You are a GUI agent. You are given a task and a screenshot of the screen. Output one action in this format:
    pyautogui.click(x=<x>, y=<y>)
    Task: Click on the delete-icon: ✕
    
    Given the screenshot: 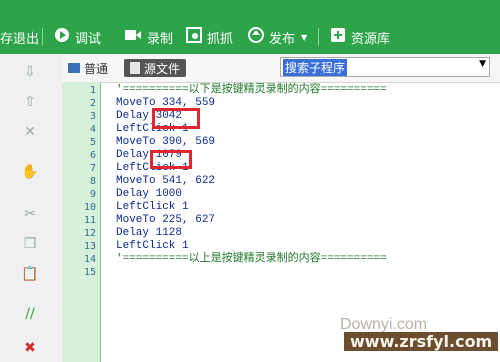 What is the action you would take?
    pyautogui.click(x=30, y=132)
    